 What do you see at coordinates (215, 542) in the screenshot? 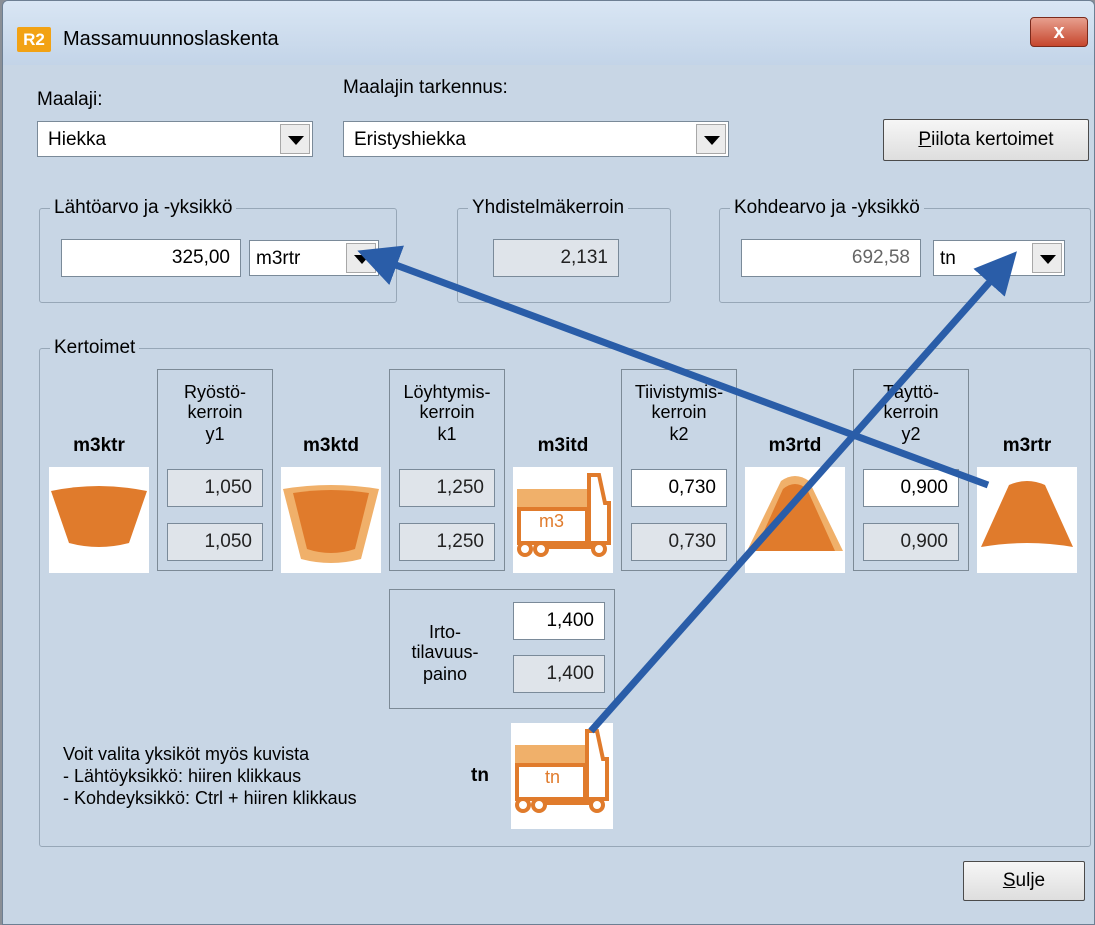
I see `factor-y1-default: 1,050` at bounding box center [215, 542].